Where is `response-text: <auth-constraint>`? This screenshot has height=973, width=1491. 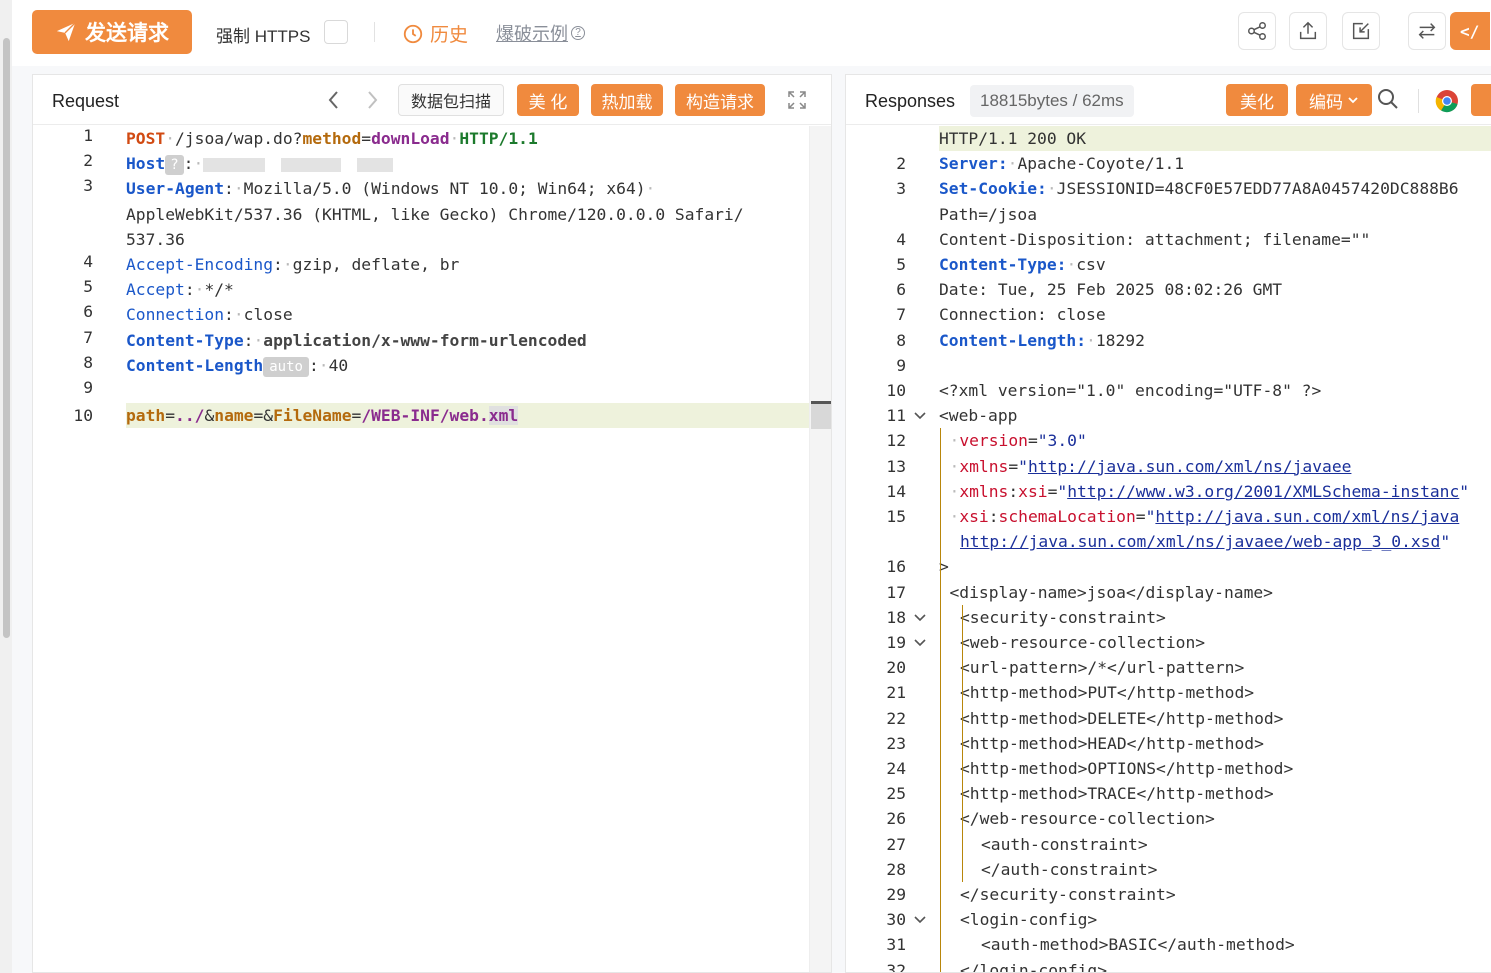 response-text: <auth-constraint> is located at coordinates (1064, 844).